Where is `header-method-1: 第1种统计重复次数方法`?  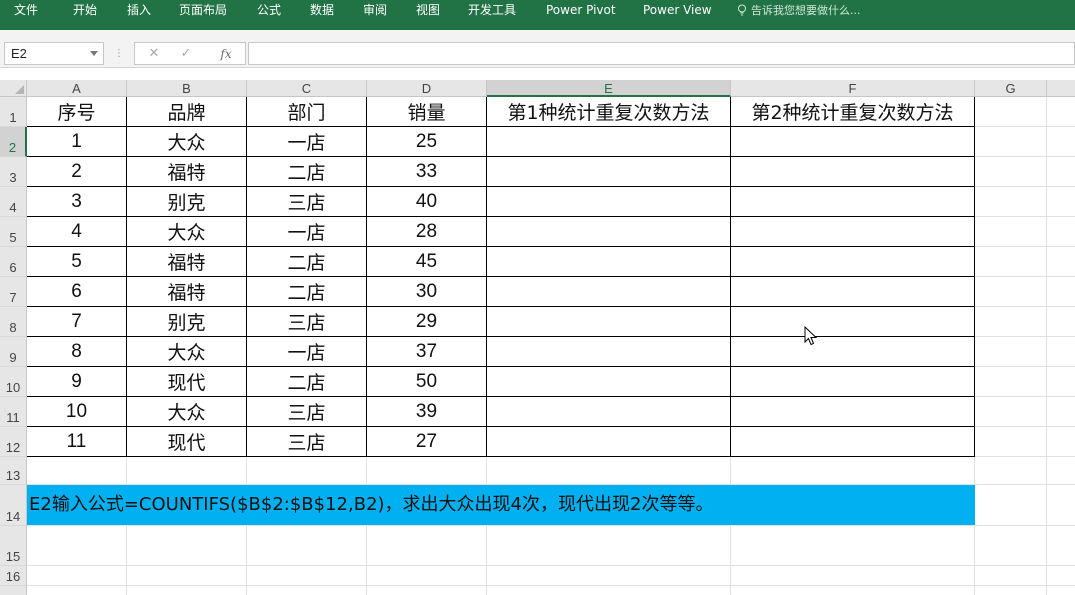
header-method-1: 第1种统计重复次数方法 is located at coordinates (609, 112).